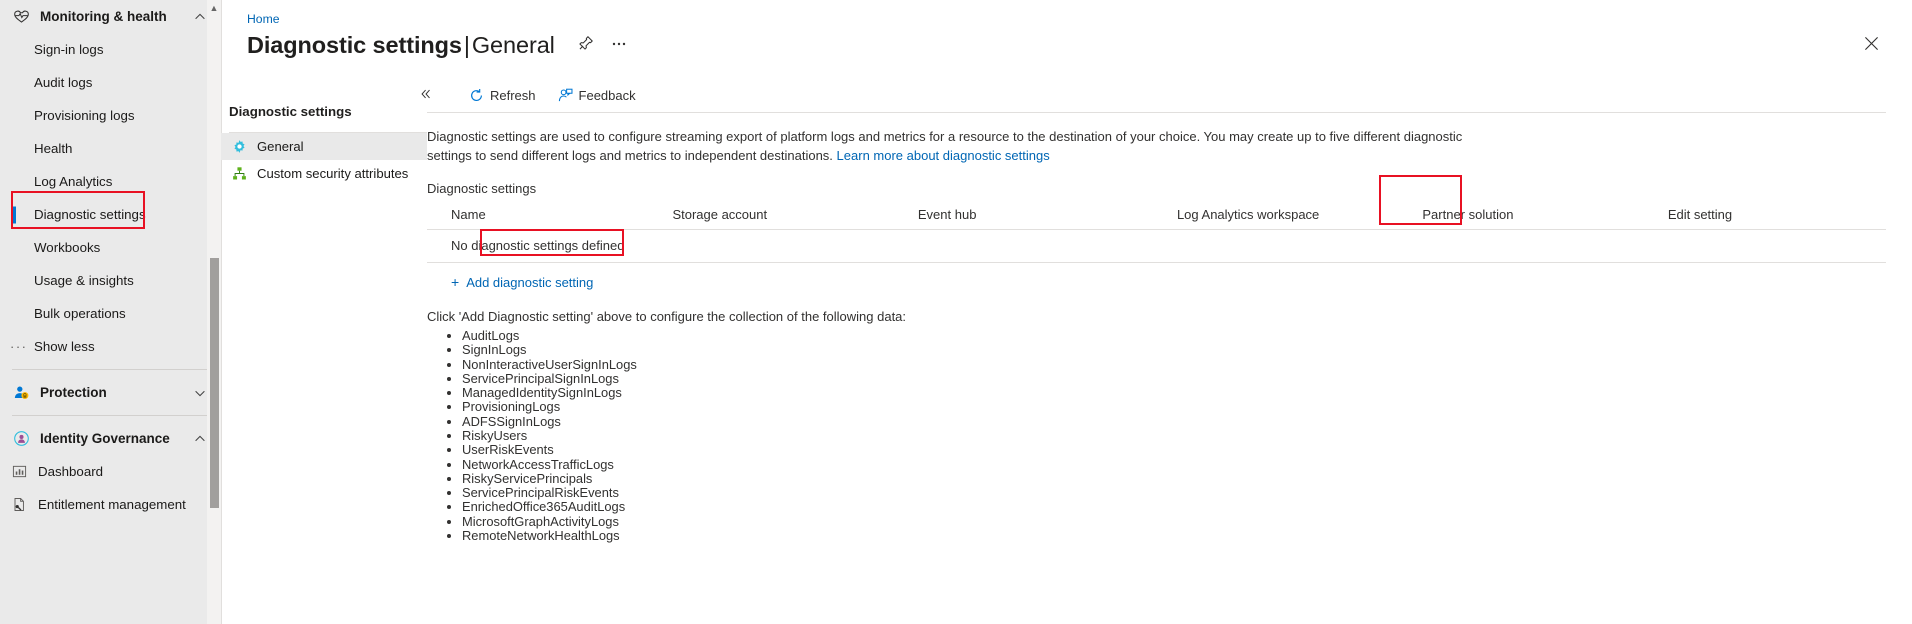  I want to click on inner-nav-title: Diagnostic settings, so click(290, 111).